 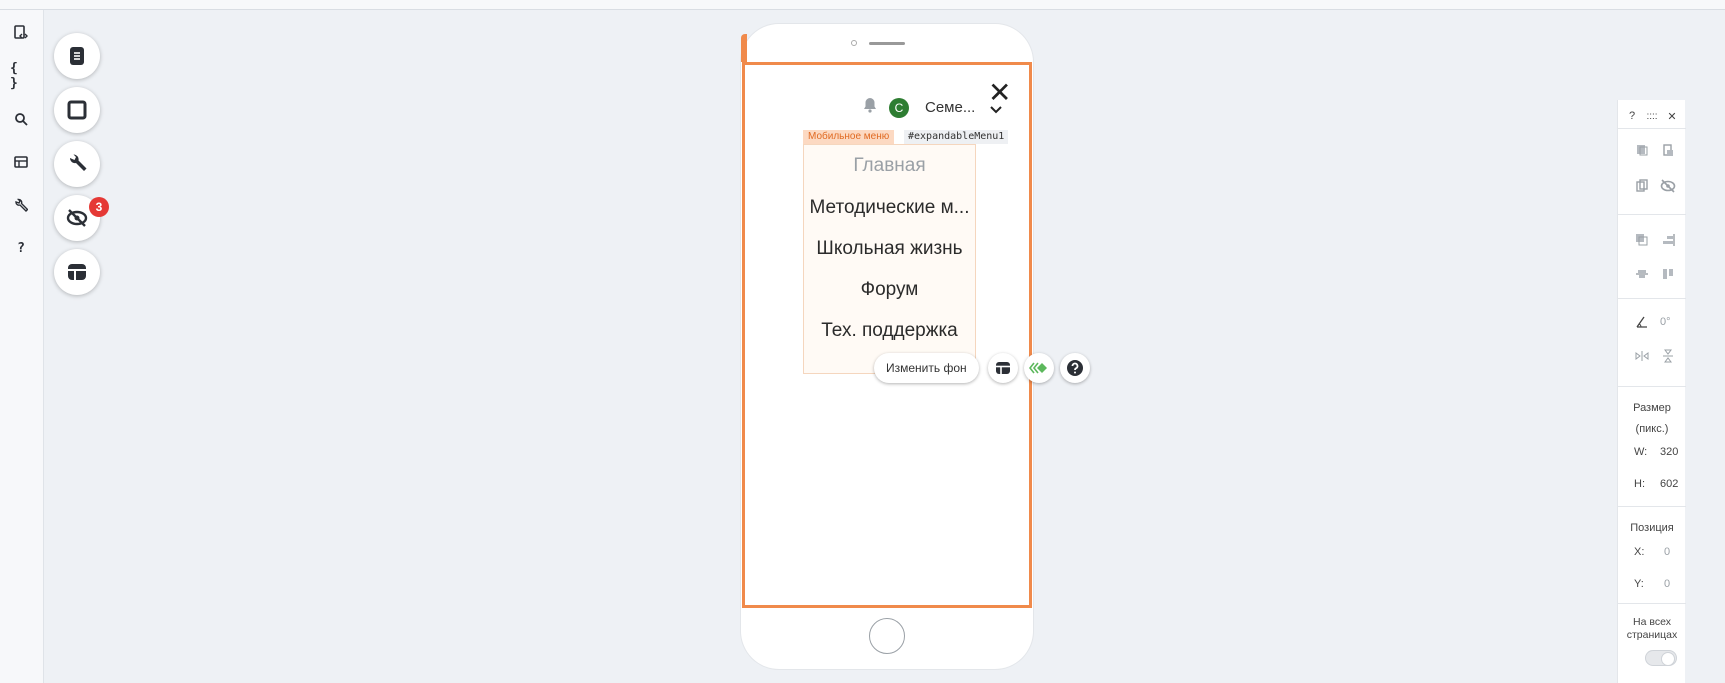 I want to click on flip-vertical-icon, so click(x=1668, y=356).